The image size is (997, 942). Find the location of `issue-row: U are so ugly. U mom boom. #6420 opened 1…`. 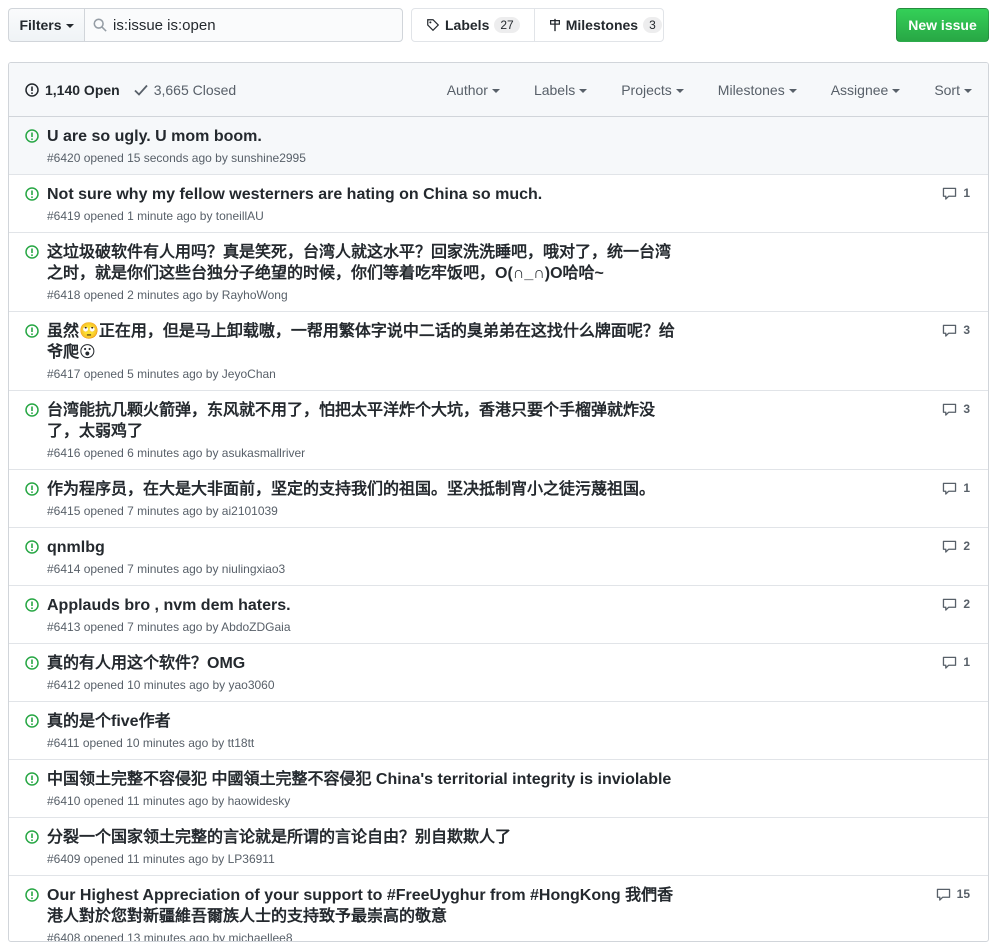

issue-row: U are so ugly. U mom boom. #6420 opened 1… is located at coordinates (498, 146).